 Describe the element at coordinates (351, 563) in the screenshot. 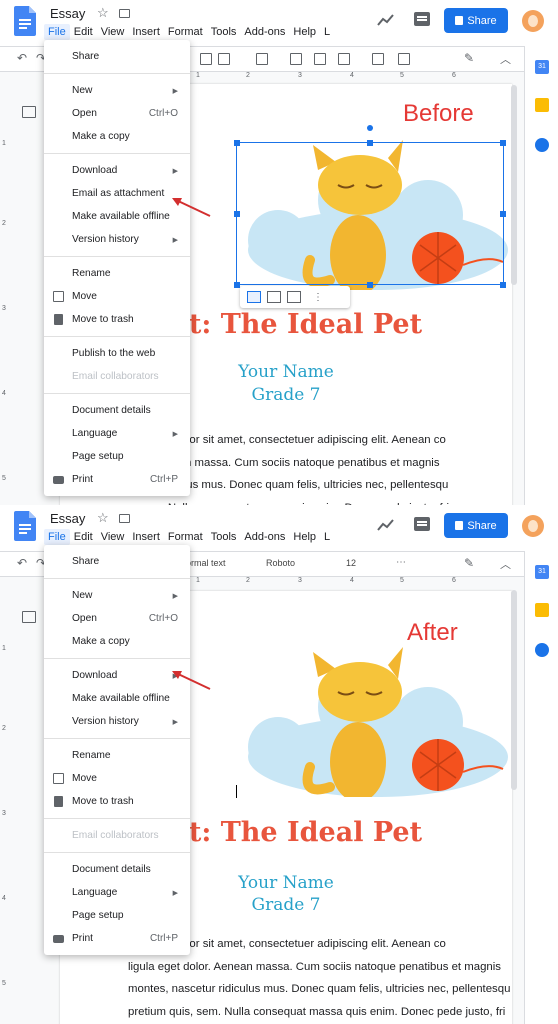

I see `font-size-select: 12` at that location.